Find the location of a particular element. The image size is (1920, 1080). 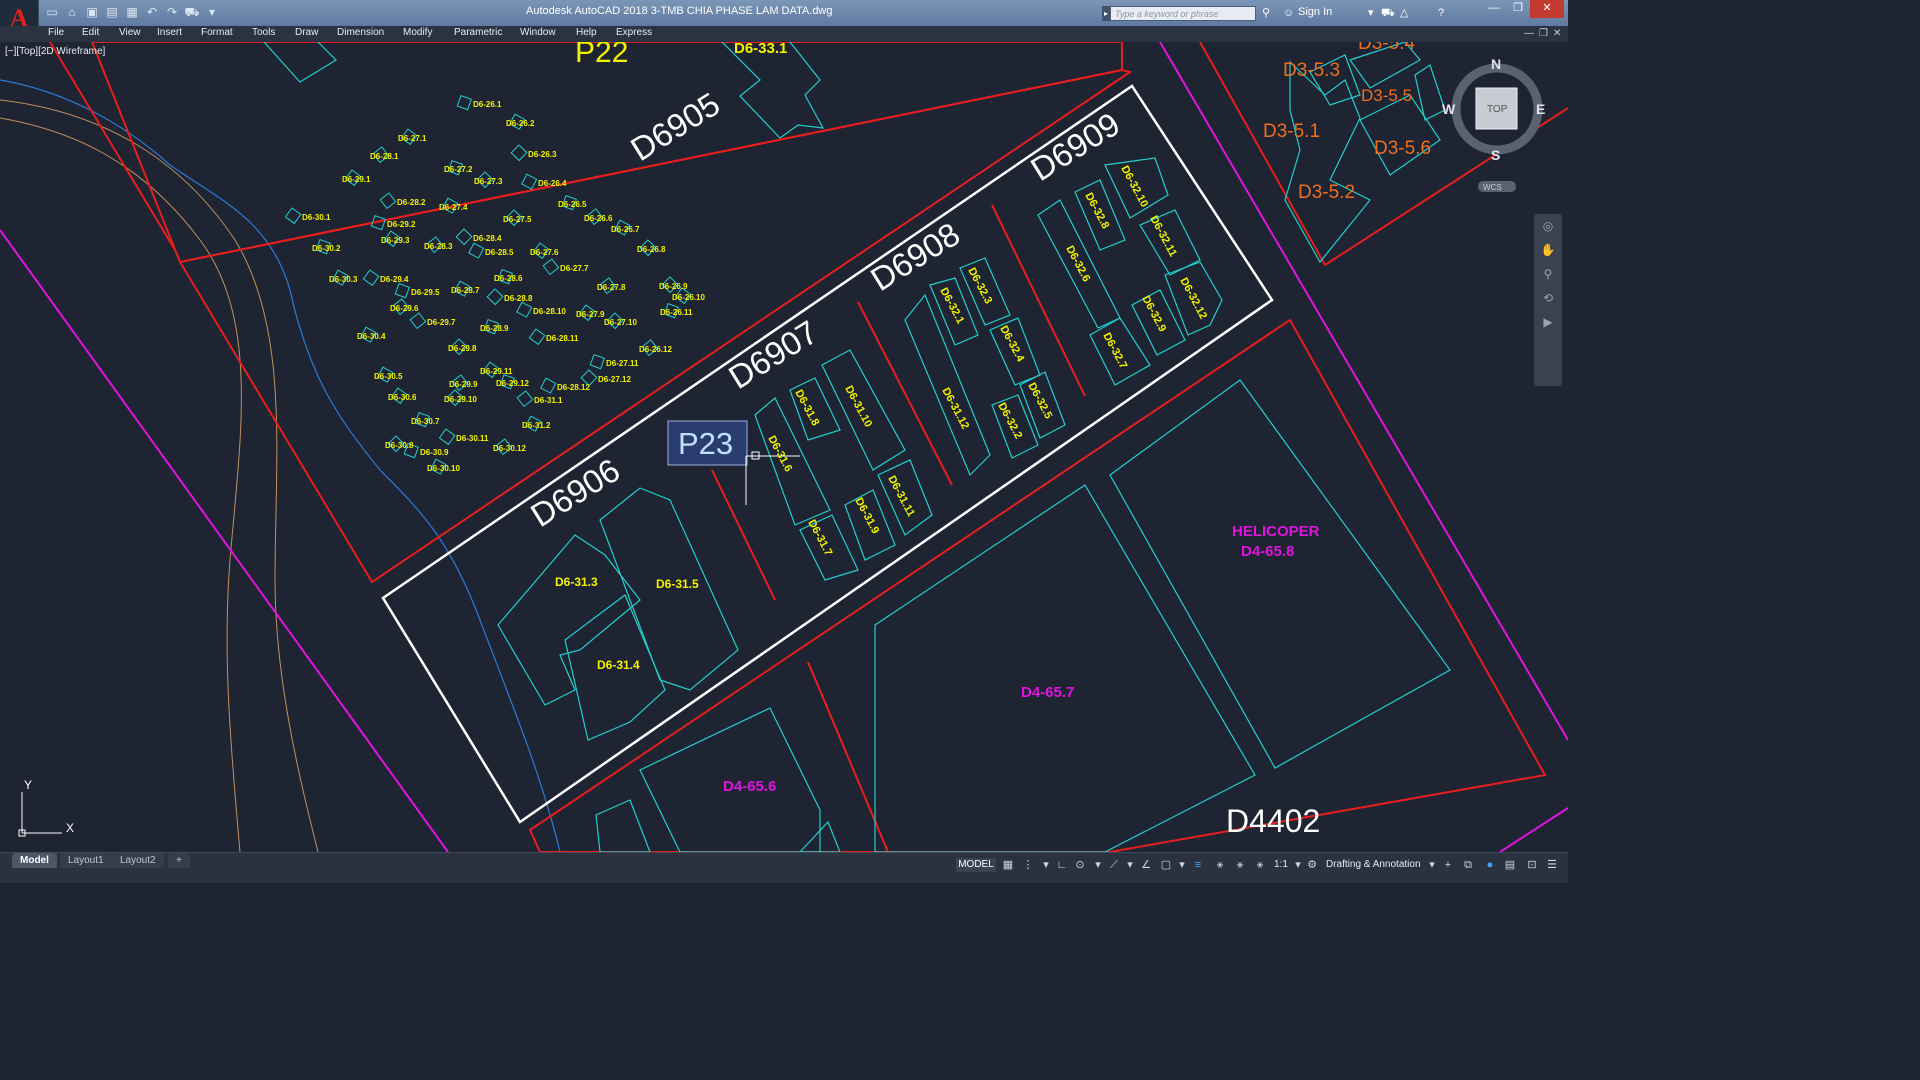

lot-label: D6-31.9 is located at coordinates (866, 516).